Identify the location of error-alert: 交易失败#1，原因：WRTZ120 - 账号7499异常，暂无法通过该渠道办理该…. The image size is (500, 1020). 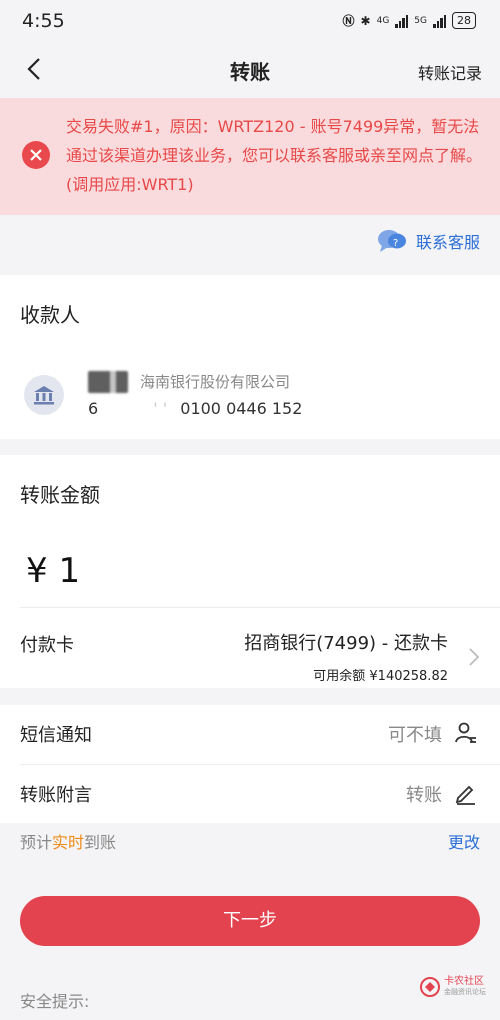
(250, 156).